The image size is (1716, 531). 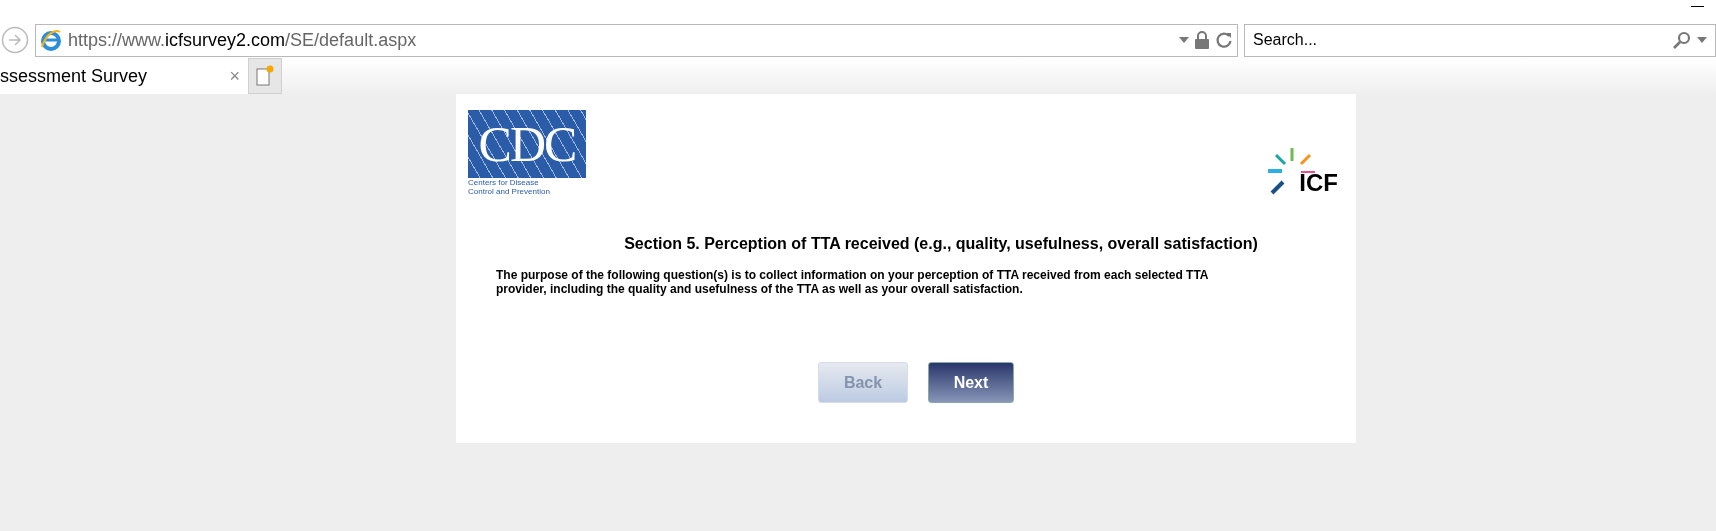 What do you see at coordinates (1318, 183) in the screenshot?
I see `logo-mark: ICF` at bounding box center [1318, 183].